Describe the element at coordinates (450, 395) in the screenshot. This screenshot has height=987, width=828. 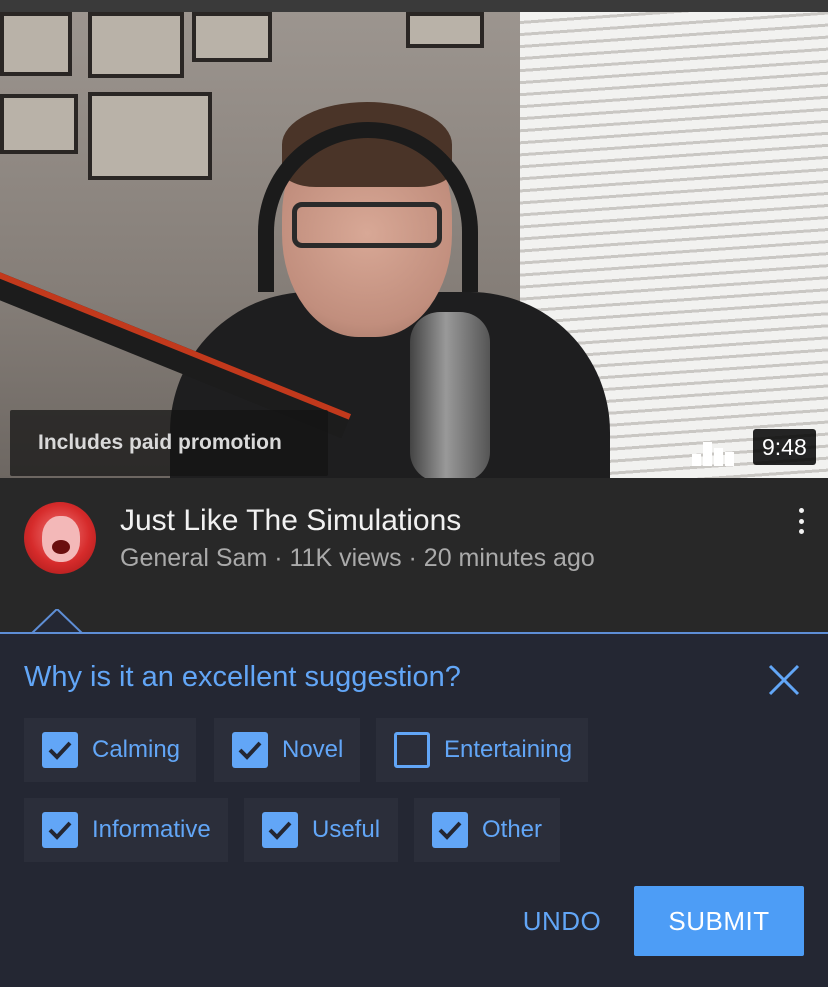
I see `microphone` at that location.